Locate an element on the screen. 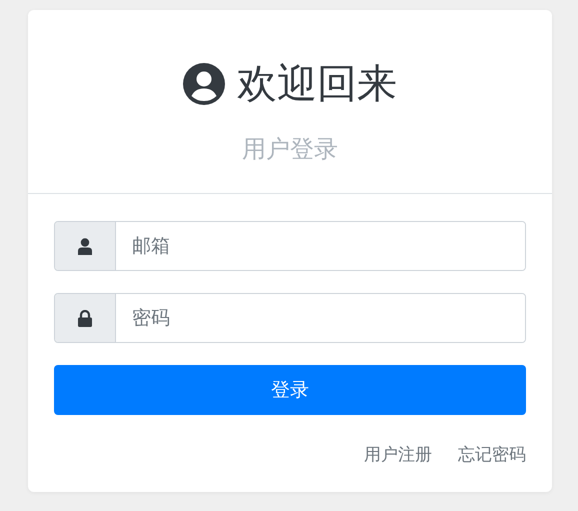 The image size is (578, 511). login-subtitle: 用户登录 is located at coordinates (290, 149).